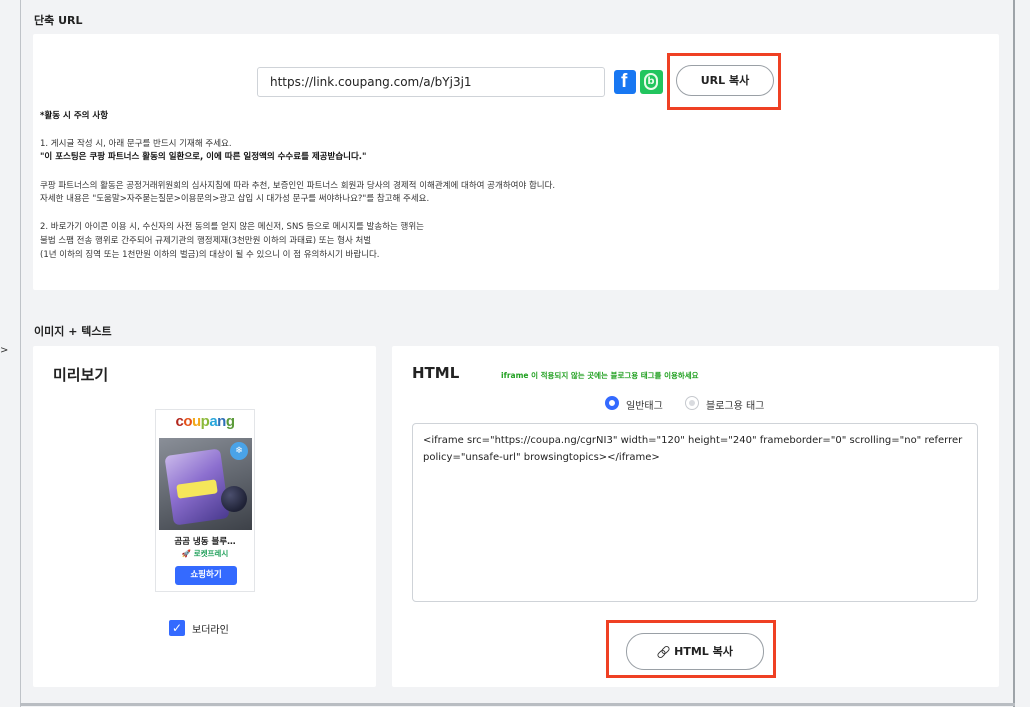 The image size is (1030, 707). I want to click on facebook-icon: f, so click(624, 81).